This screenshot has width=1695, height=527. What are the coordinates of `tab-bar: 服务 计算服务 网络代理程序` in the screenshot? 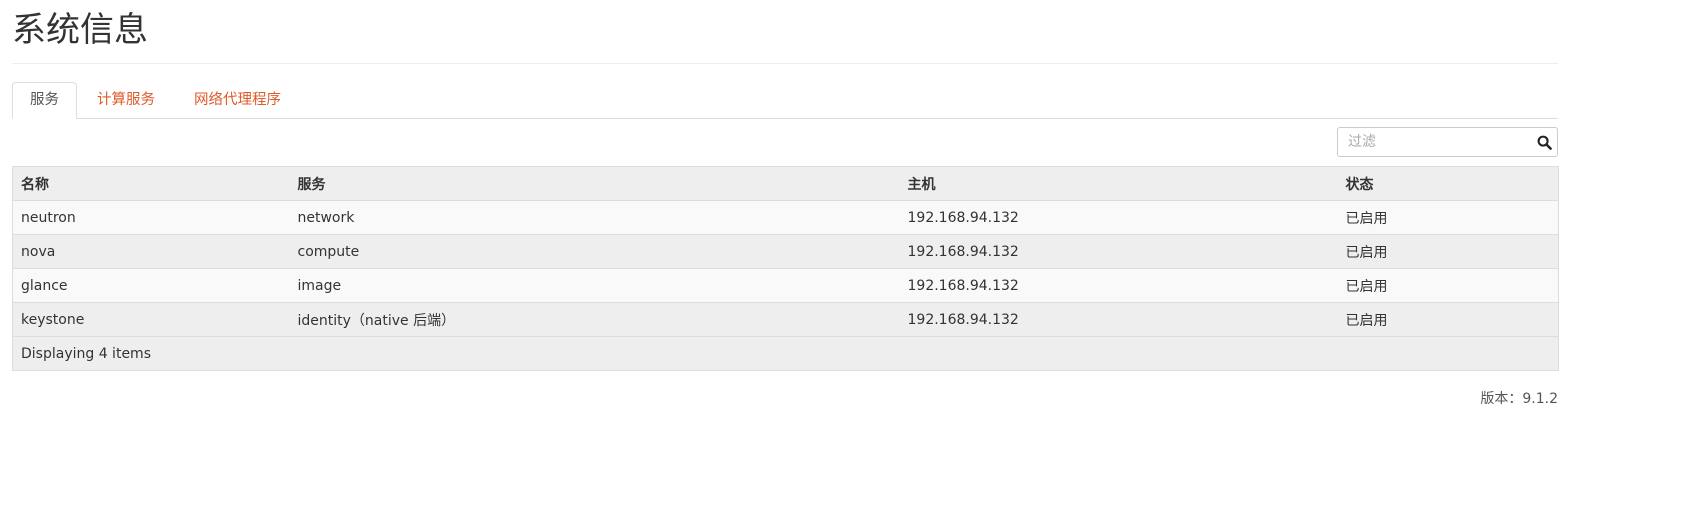 It's located at (785, 100).